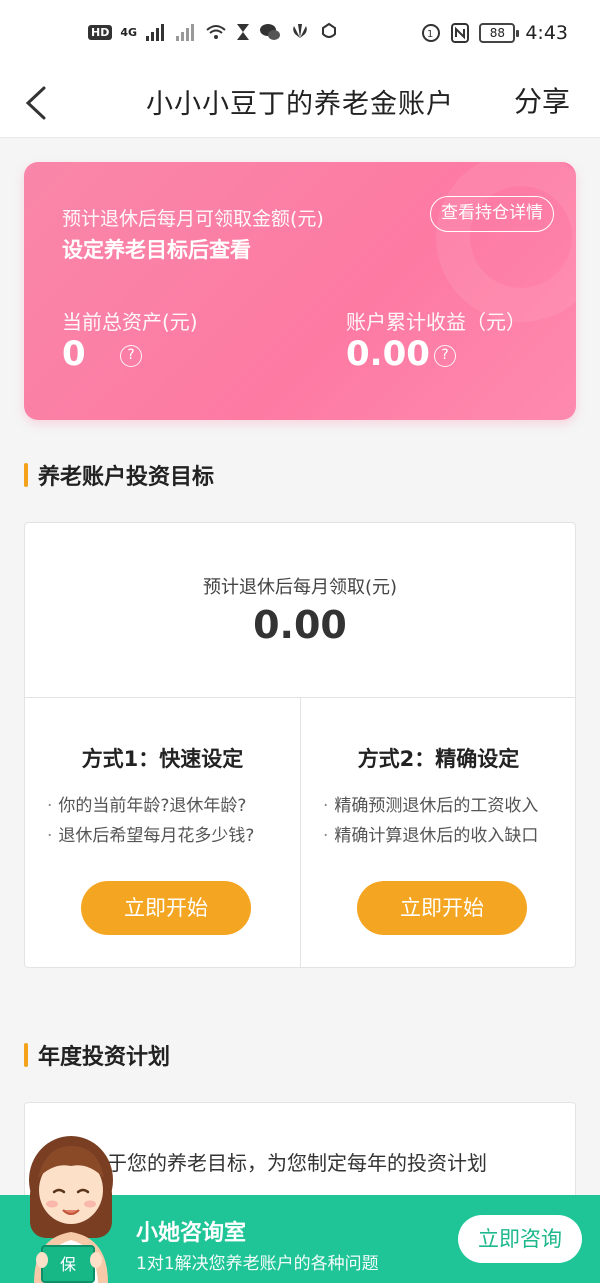  I want to click on status-bar: HD 4G 1 88 4:43, so click(300, 34).